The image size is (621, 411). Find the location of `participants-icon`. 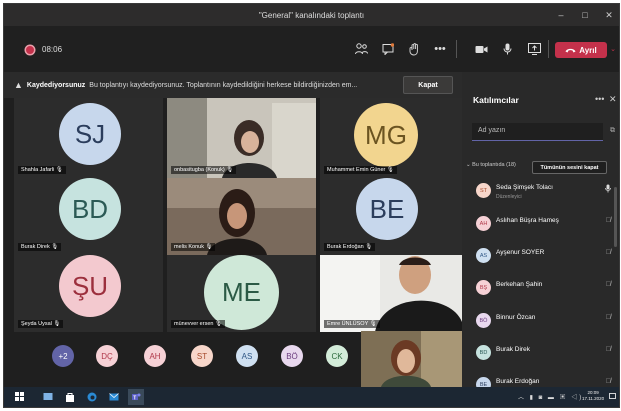

participants-icon is located at coordinates (361, 49).